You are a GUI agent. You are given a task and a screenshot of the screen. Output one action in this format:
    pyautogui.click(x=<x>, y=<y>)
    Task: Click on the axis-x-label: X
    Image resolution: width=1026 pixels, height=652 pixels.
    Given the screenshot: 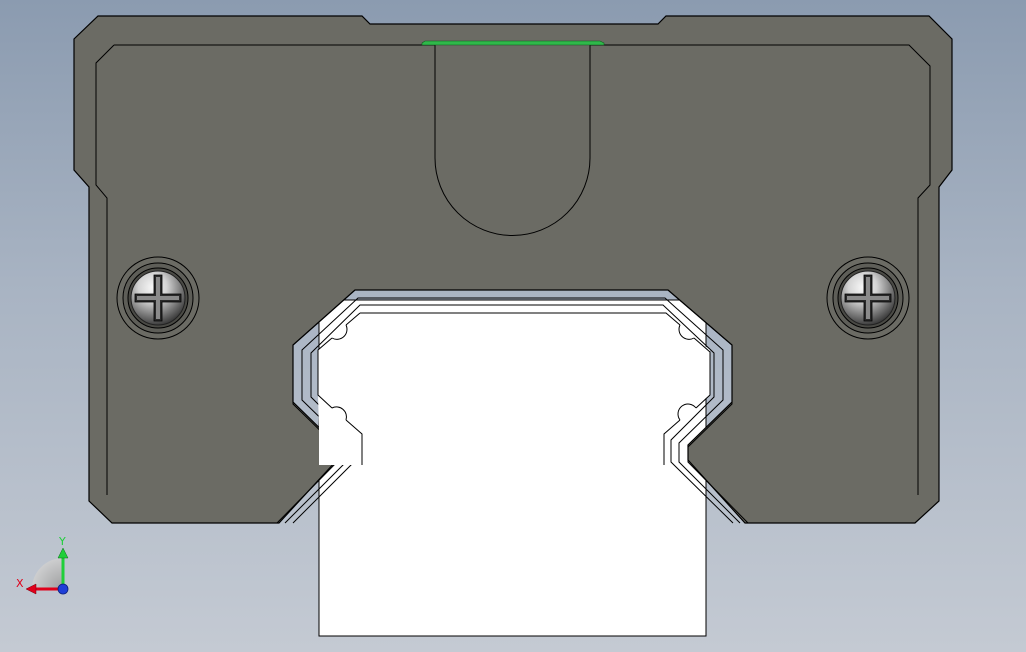 What is the action you would take?
    pyautogui.click(x=20, y=583)
    